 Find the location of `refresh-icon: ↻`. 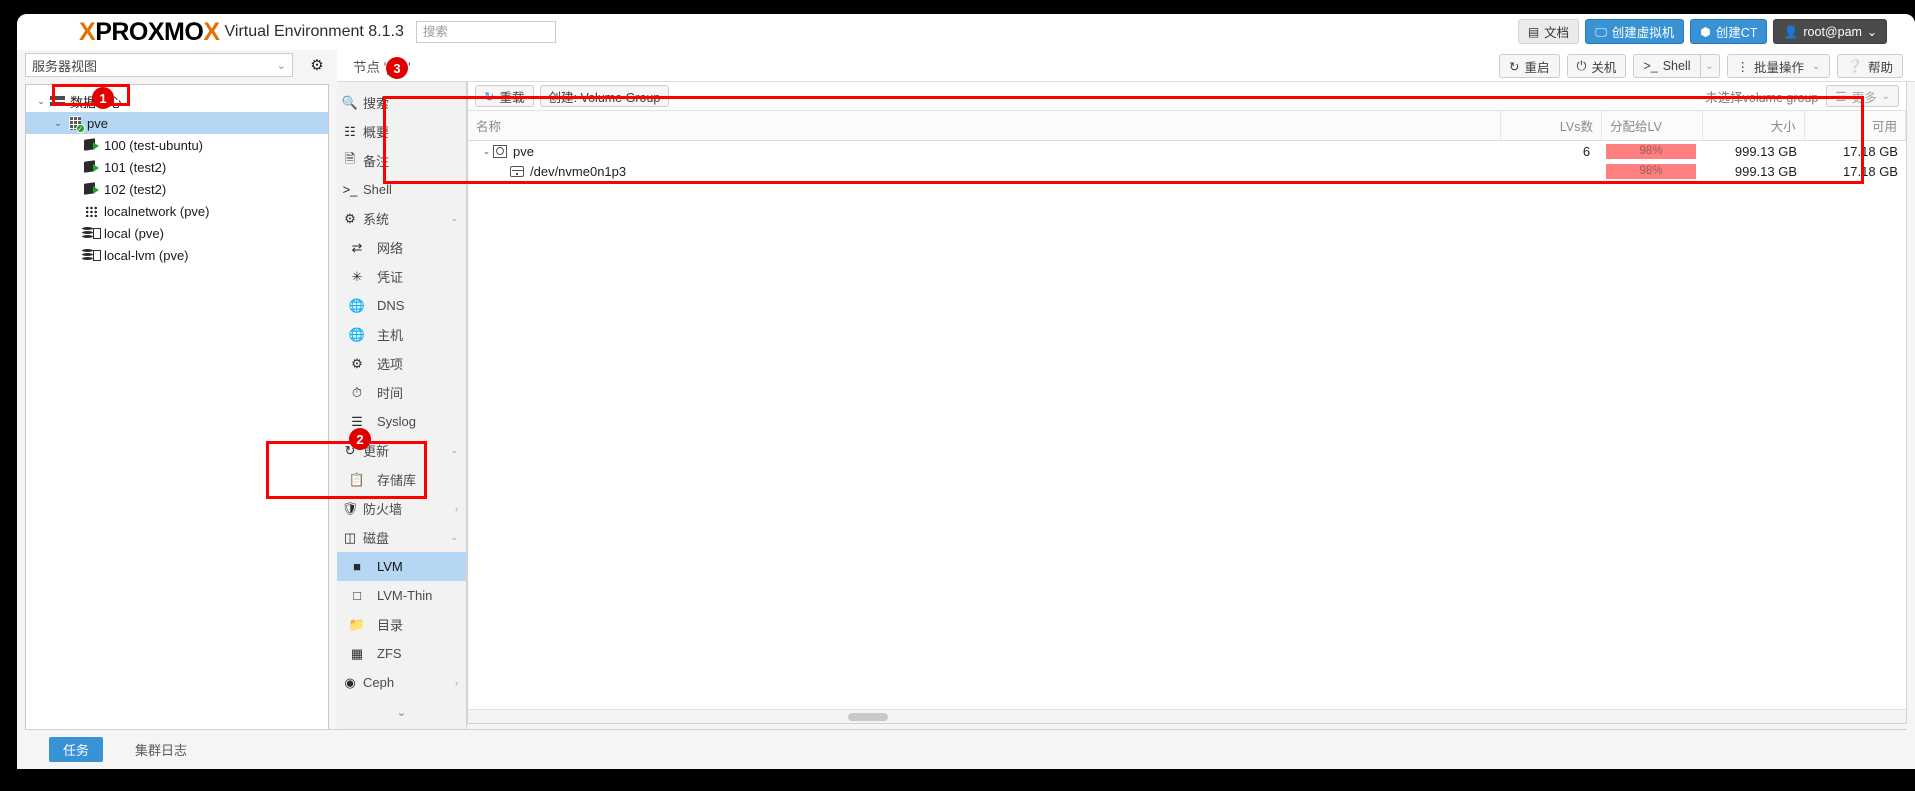

refresh-icon: ↻ is located at coordinates (489, 96).